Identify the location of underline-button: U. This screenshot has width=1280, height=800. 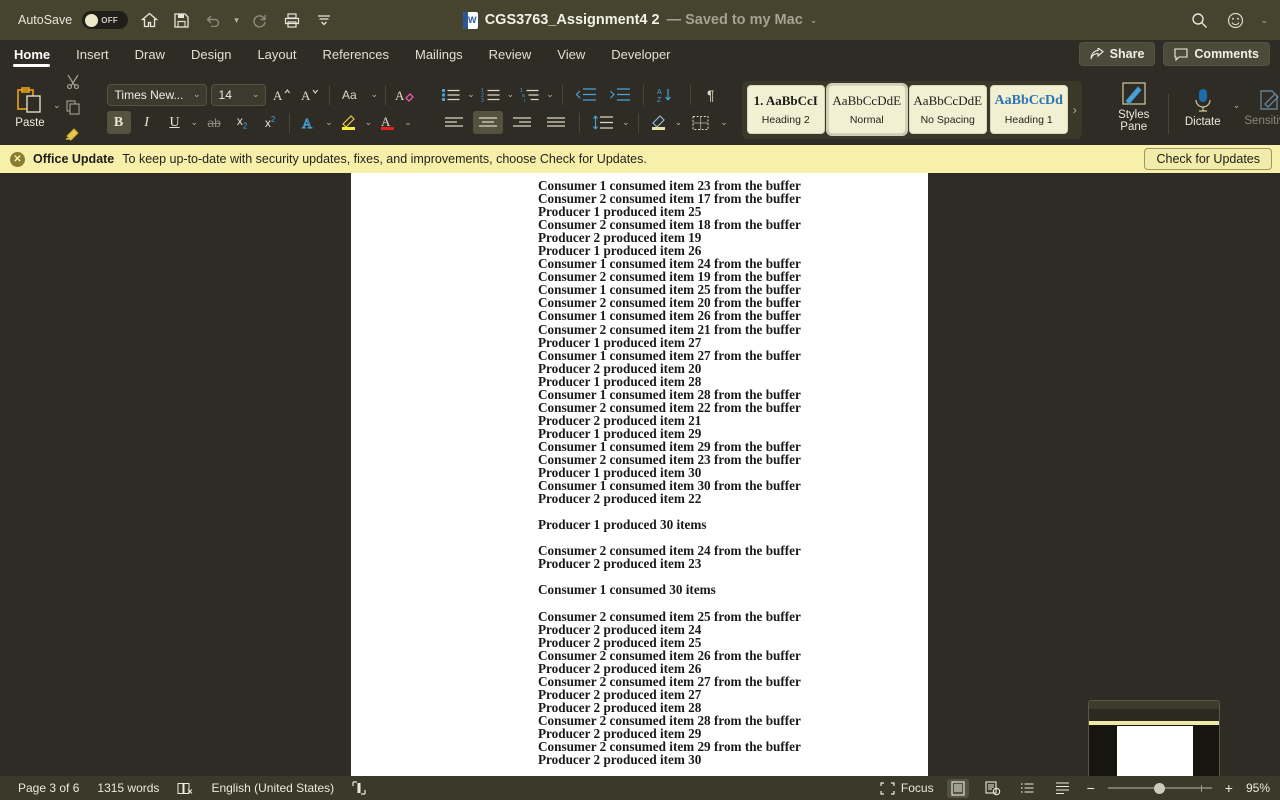
(175, 122).